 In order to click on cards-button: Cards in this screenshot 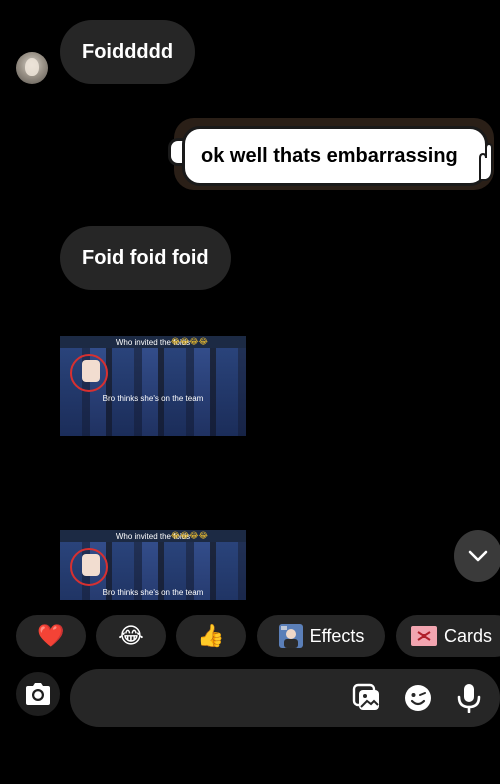, I will do `click(448, 636)`.